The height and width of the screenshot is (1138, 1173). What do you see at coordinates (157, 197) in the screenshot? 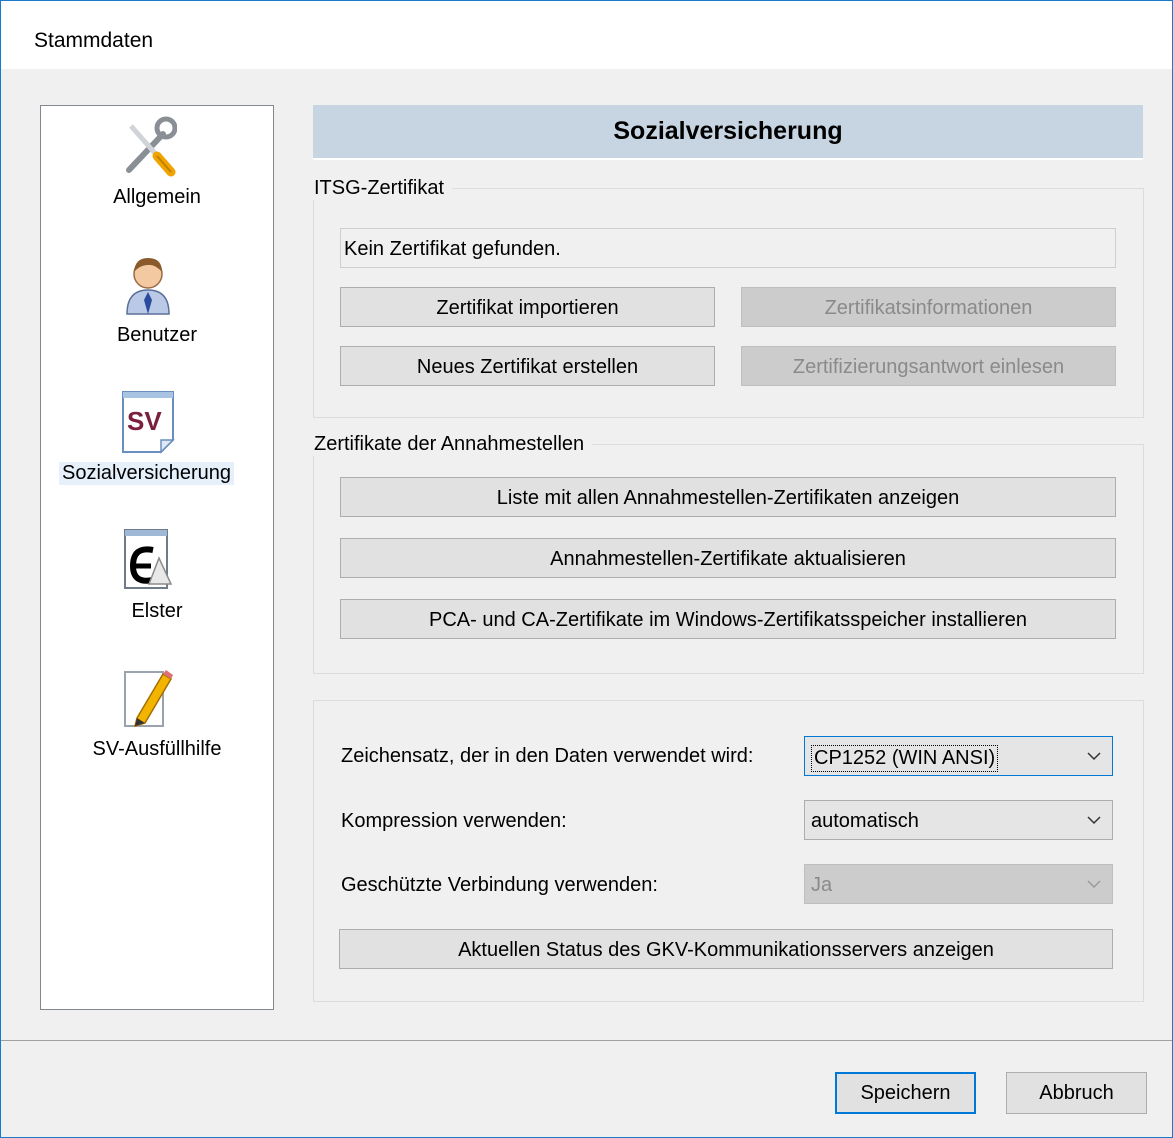
I see `sidebar-item-label: Allgemein` at bounding box center [157, 197].